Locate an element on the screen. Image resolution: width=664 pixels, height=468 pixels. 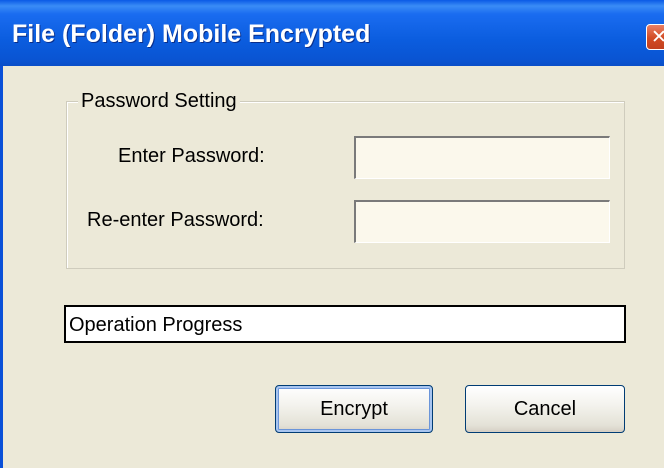
reenter-password-field is located at coordinates (482, 221).